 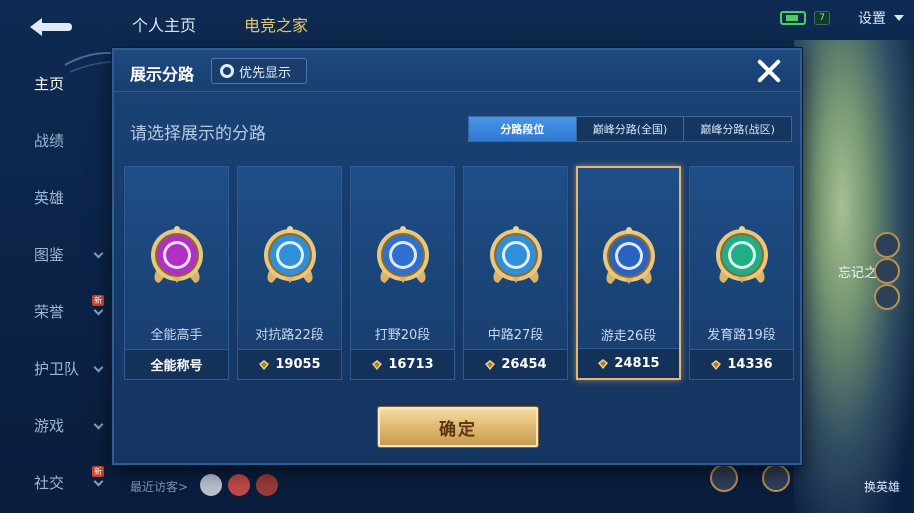 What do you see at coordinates (523, 129) in the screenshot?
I see `lane-tab: 分路段位` at bounding box center [523, 129].